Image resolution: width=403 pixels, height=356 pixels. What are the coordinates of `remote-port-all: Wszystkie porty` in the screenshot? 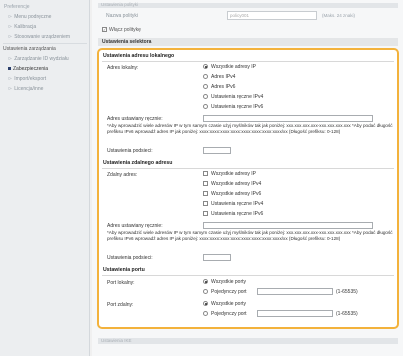 It's located at (224, 304).